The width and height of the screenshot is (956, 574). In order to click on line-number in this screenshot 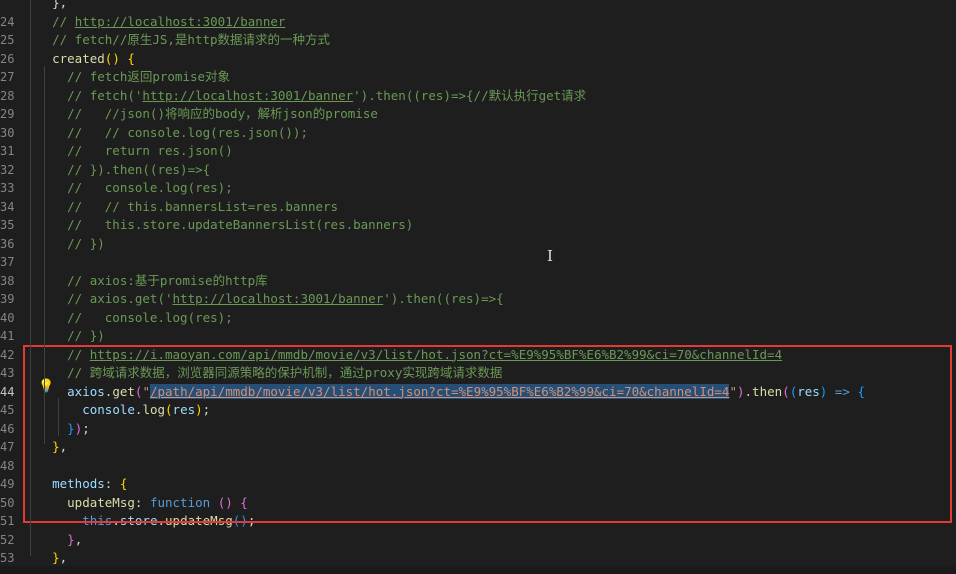, I will do `click(7, 6)`.